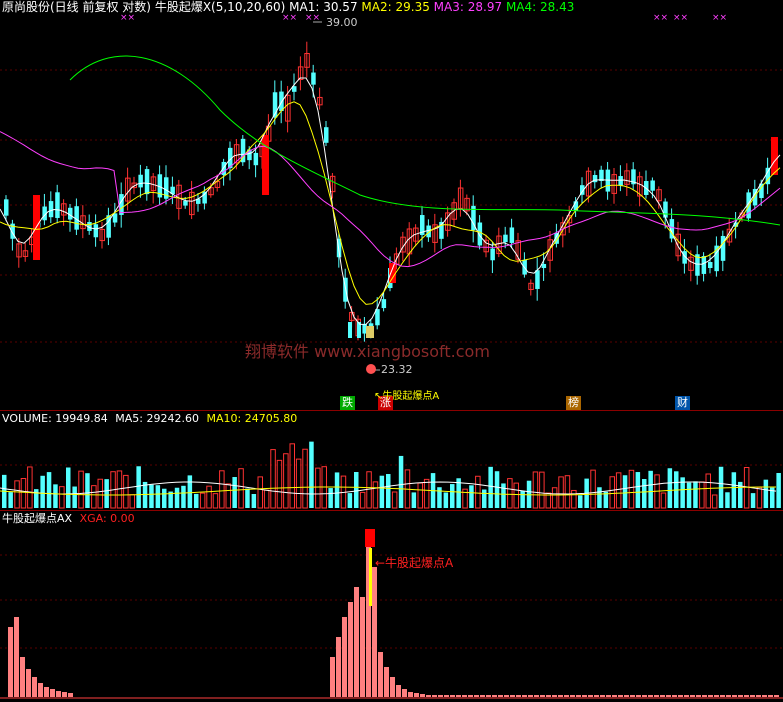  What do you see at coordinates (682, 403) in the screenshot?
I see `event-badge-finance: 财` at bounding box center [682, 403].